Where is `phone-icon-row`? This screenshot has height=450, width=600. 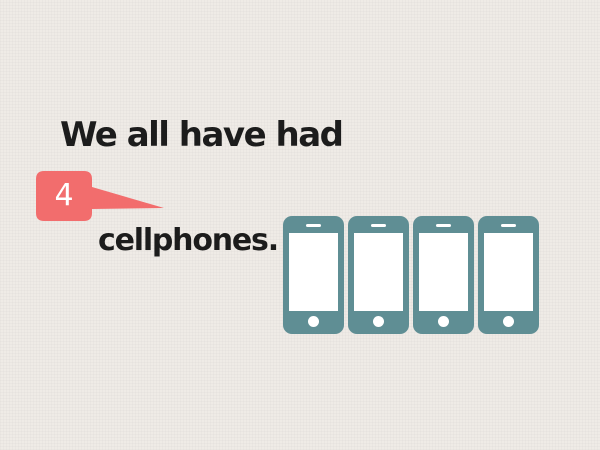
phone-icon-row is located at coordinates (414, 275).